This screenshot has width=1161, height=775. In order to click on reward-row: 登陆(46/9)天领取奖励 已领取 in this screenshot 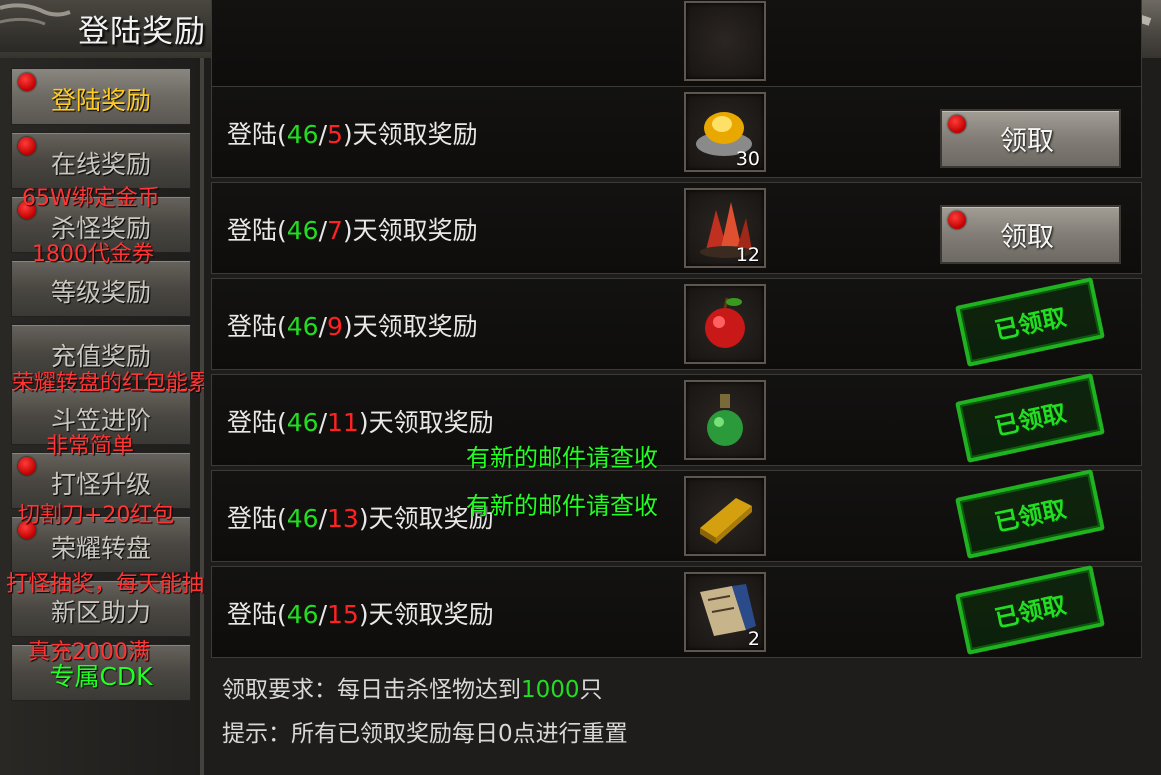, I will do `click(676, 323)`.